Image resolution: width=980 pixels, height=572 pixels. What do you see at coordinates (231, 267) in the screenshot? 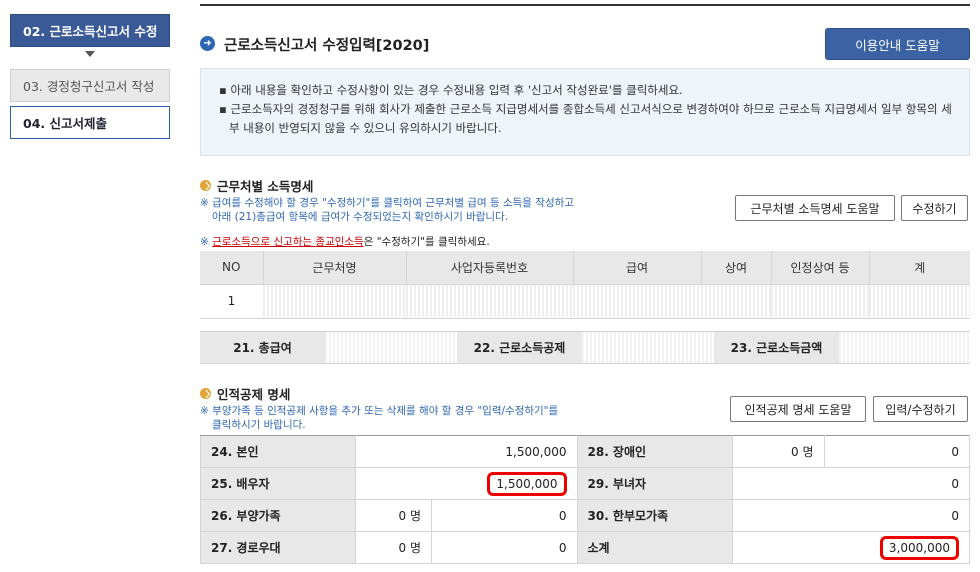
I see `col-no: NO` at bounding box center [231, 267].